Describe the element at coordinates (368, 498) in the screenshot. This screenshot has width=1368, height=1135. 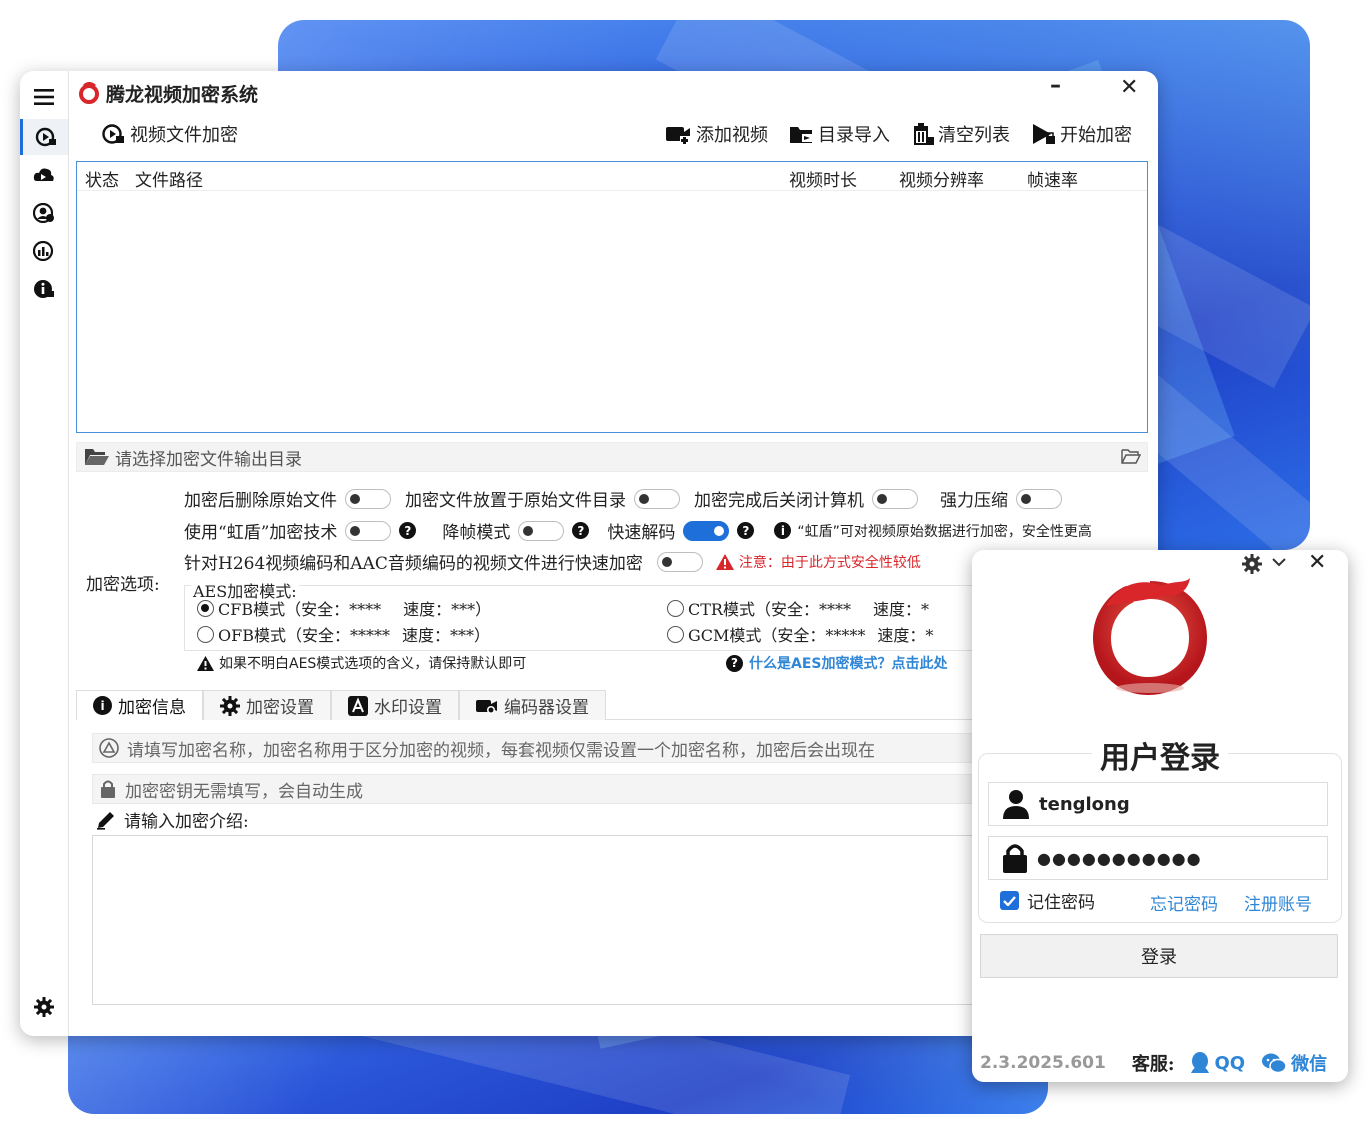
I see `delete-original-toggle` at that location.